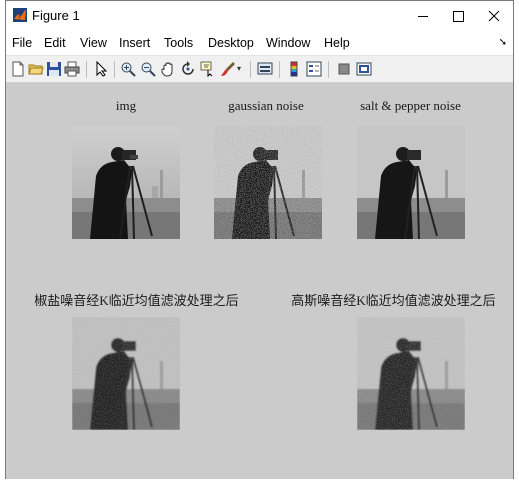 This screenshot has height=483, width=519. I want to click on axes-title-gaussian-noise: gaussian noise, so click(266, 105).